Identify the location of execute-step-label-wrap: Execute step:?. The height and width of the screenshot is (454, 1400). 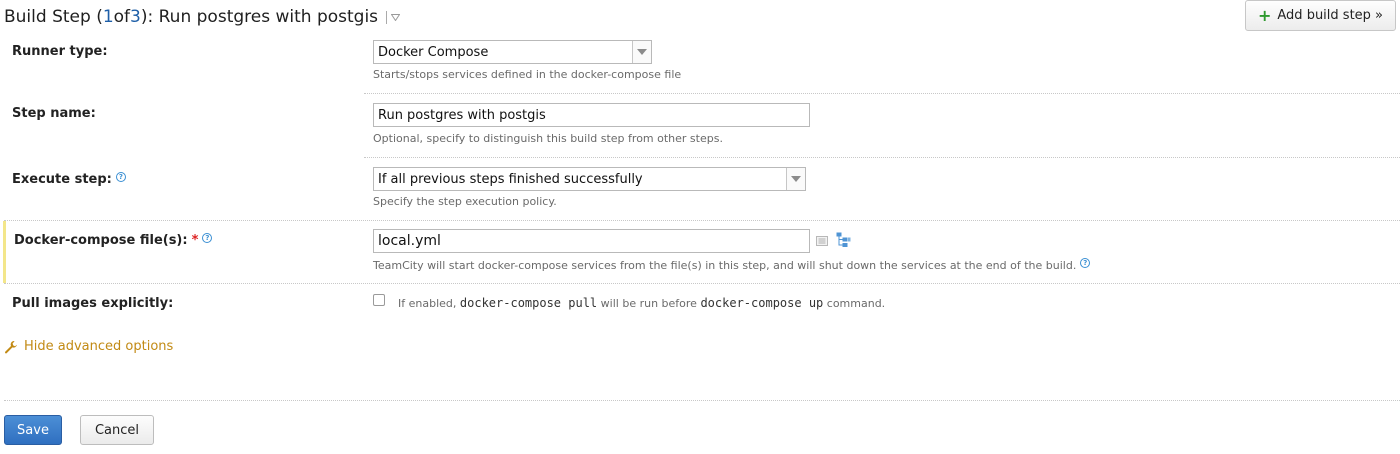
(69, 179).